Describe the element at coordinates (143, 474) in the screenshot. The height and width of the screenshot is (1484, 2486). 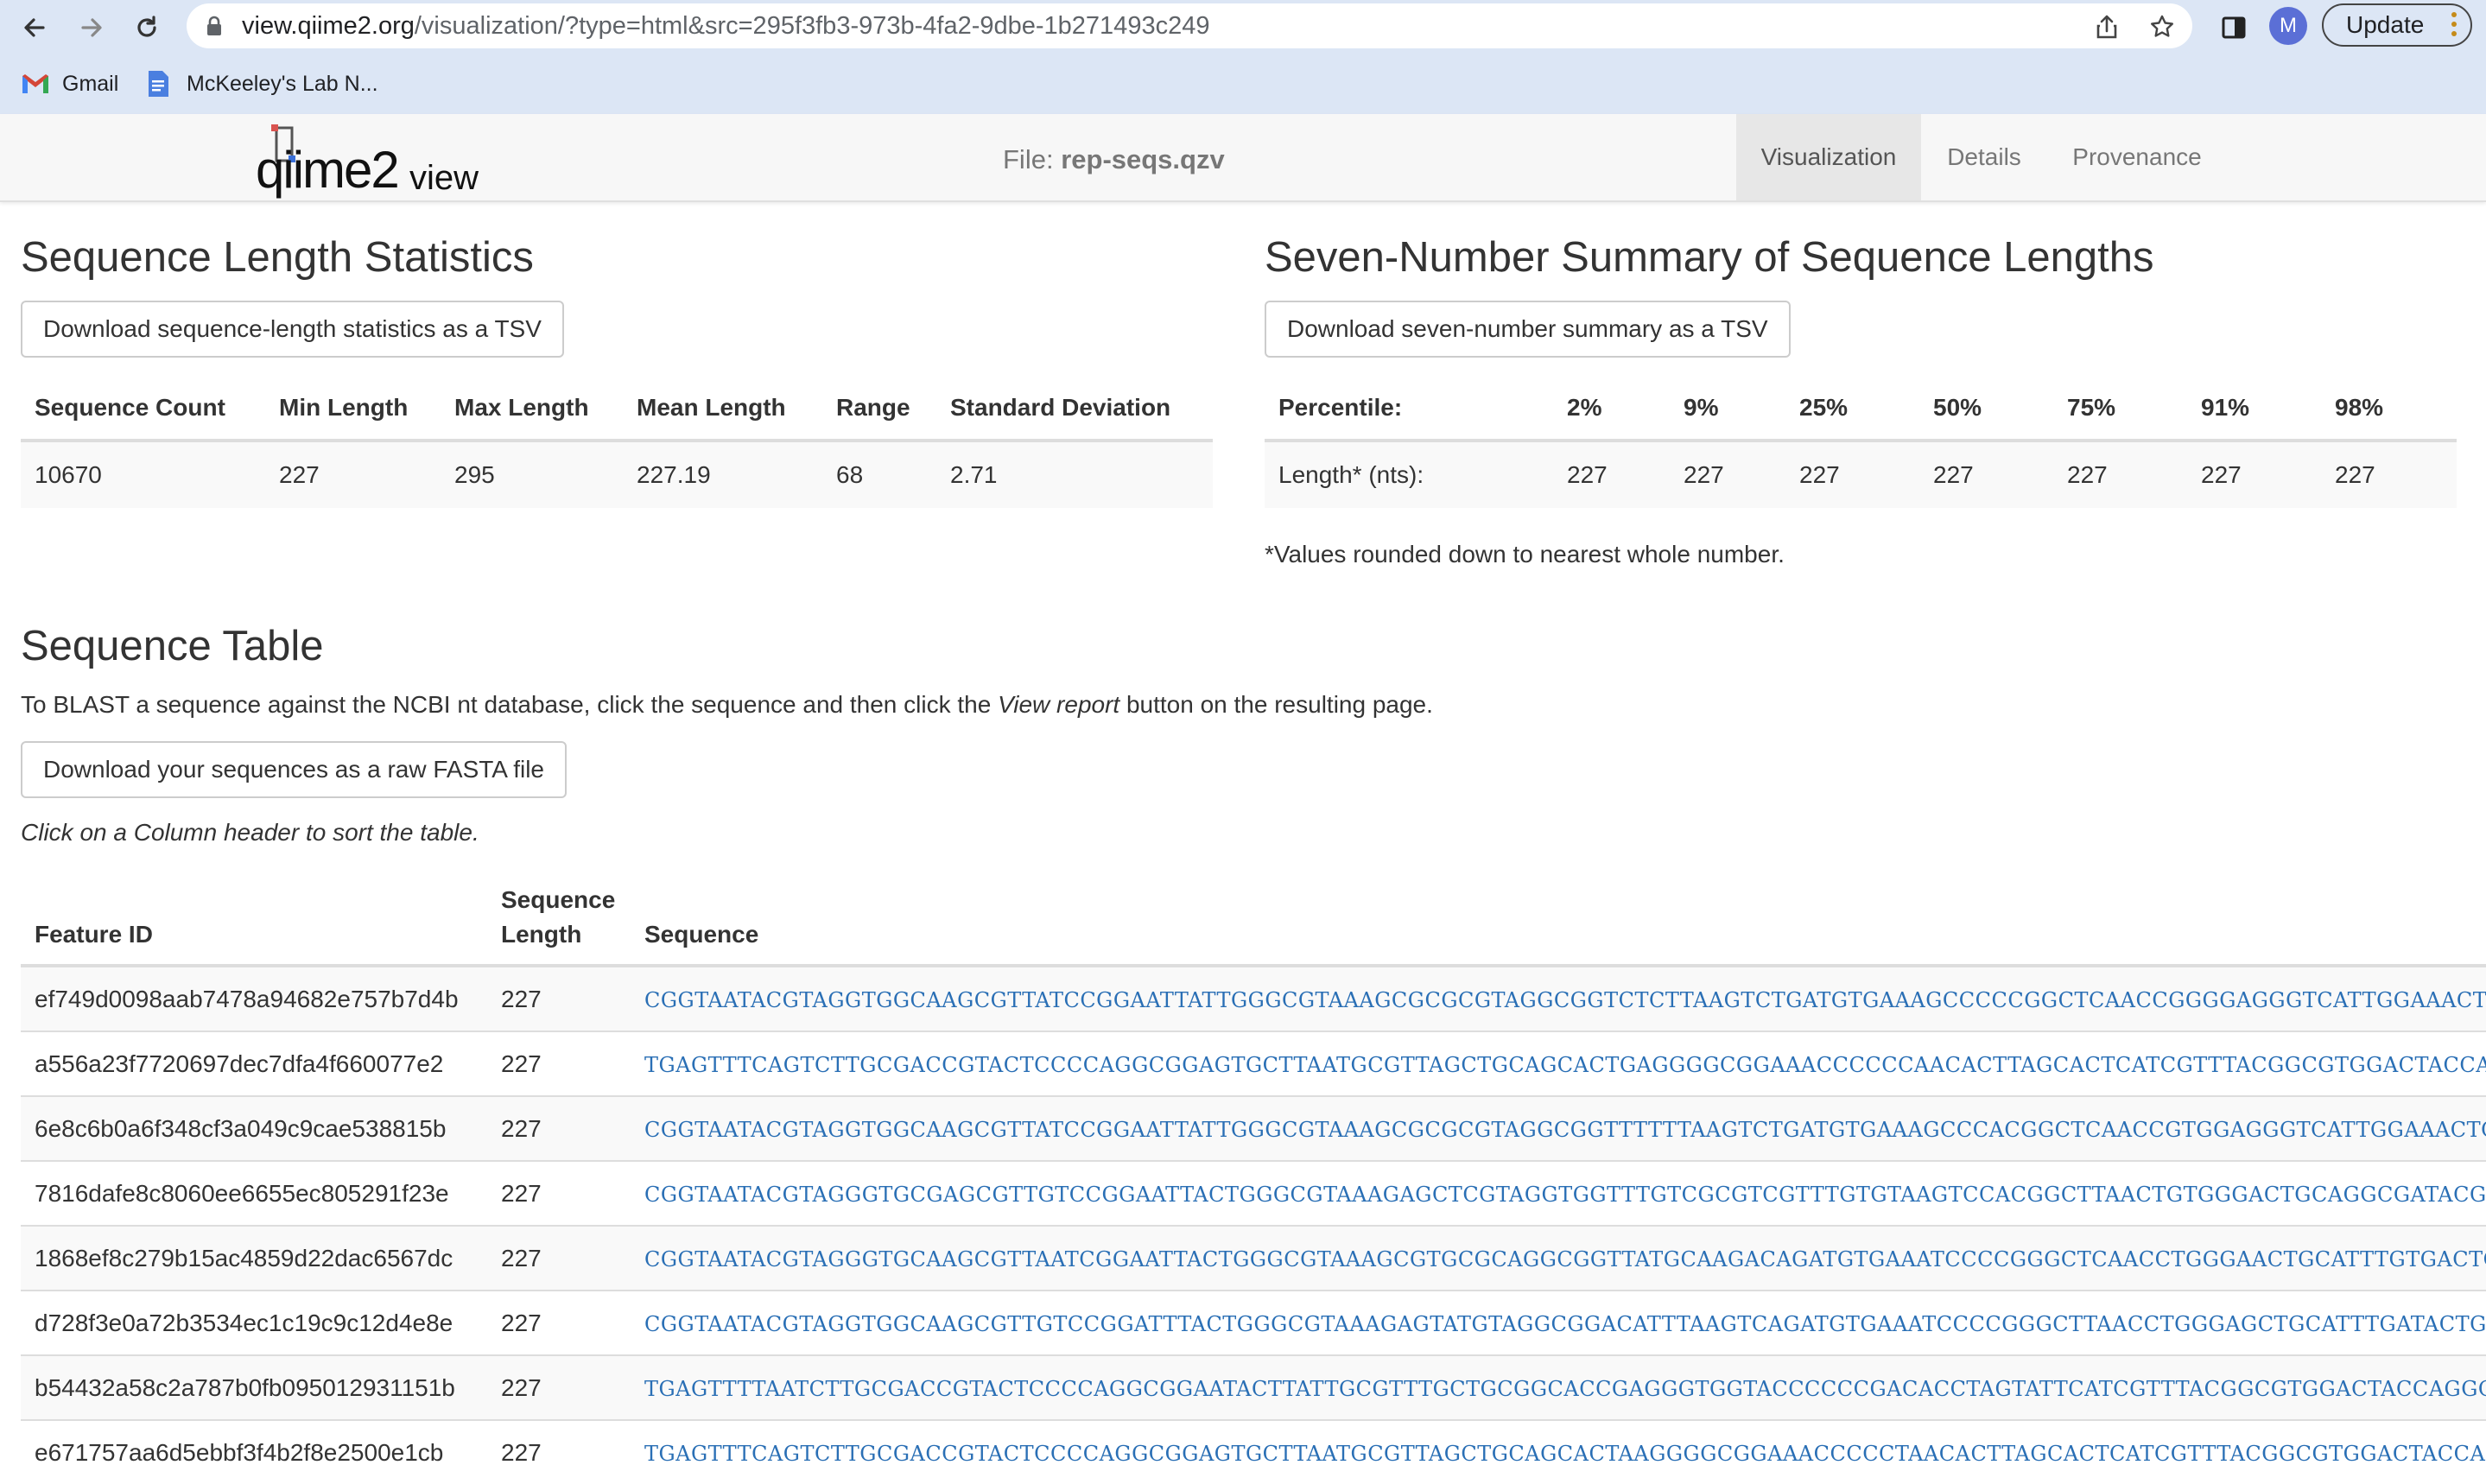
I see `value-sequence-count: 10670` at that location.